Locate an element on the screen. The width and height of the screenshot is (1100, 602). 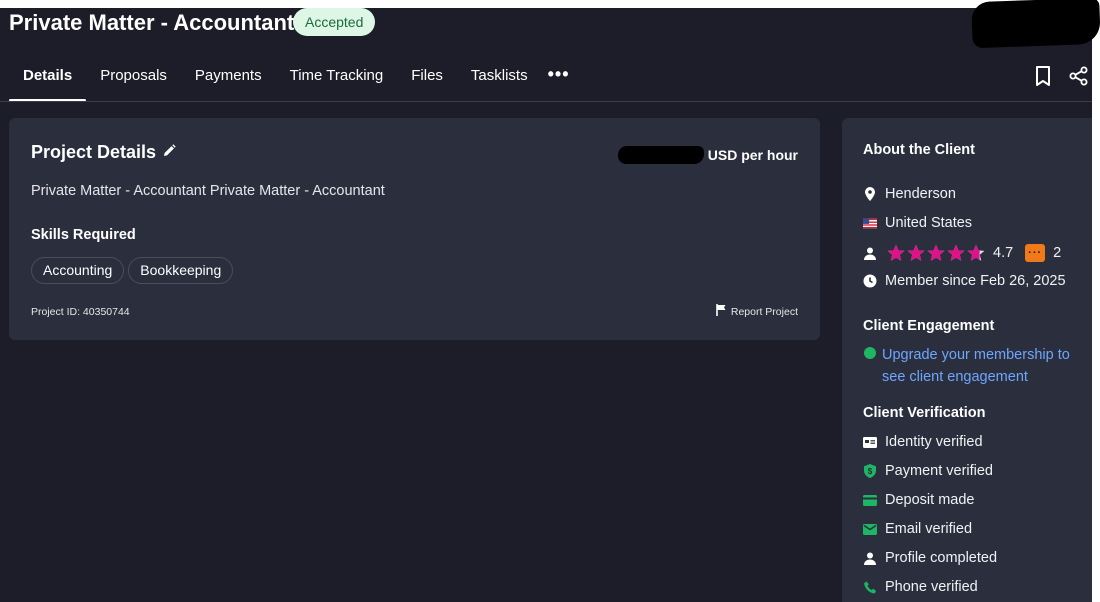
project-details-heading: Project Details is located at coordinates (103, 152).